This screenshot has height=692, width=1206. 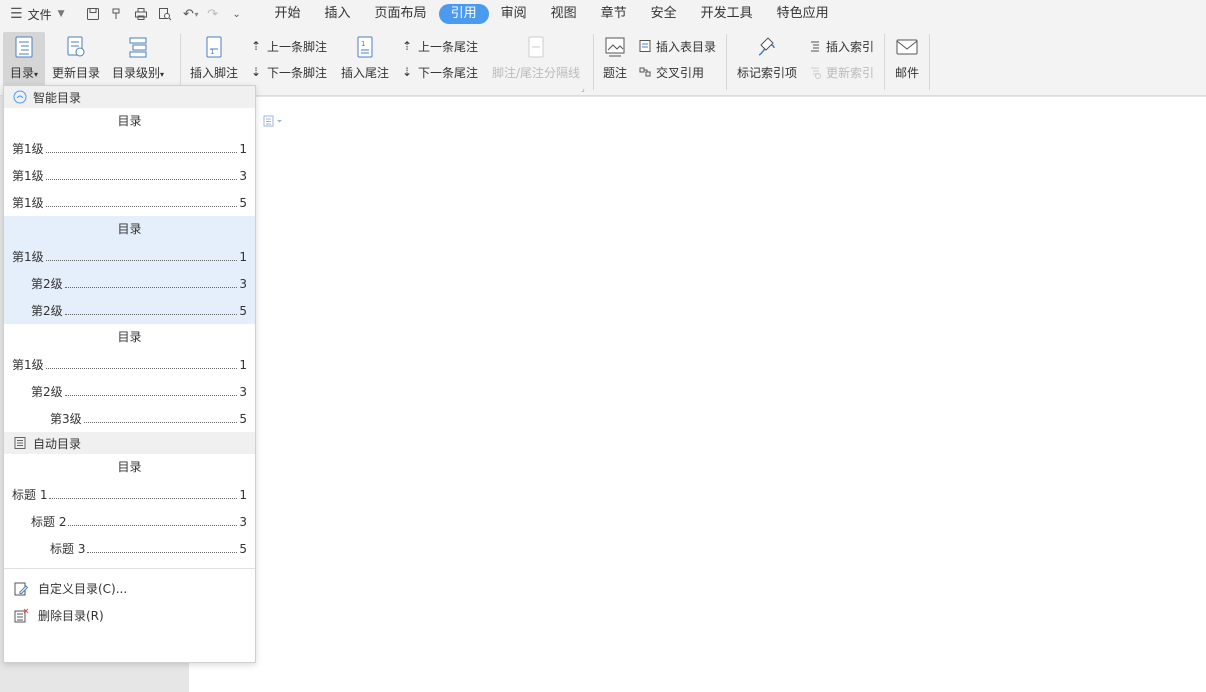 What do you see at coordinates (21, 589) in the screenshot?
I see `edit-document-icon` at bounding box center [21, 589].